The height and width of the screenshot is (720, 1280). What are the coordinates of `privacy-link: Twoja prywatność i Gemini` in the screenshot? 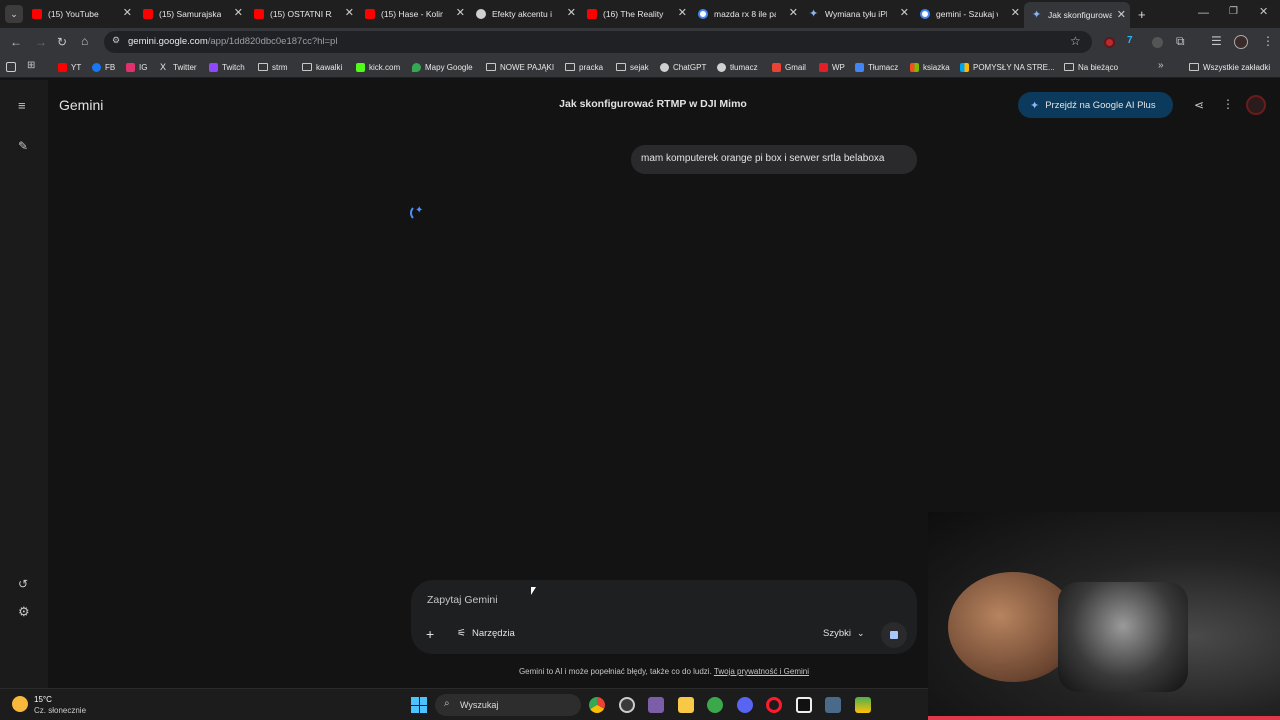 It's located at (761, 671).